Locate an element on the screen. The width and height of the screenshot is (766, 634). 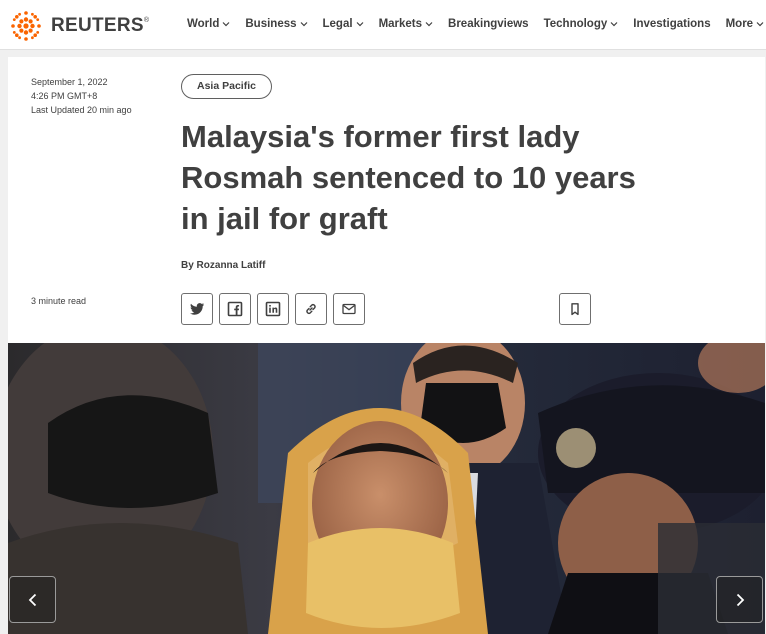
bookmark-button is located at coordinates (575, 309).